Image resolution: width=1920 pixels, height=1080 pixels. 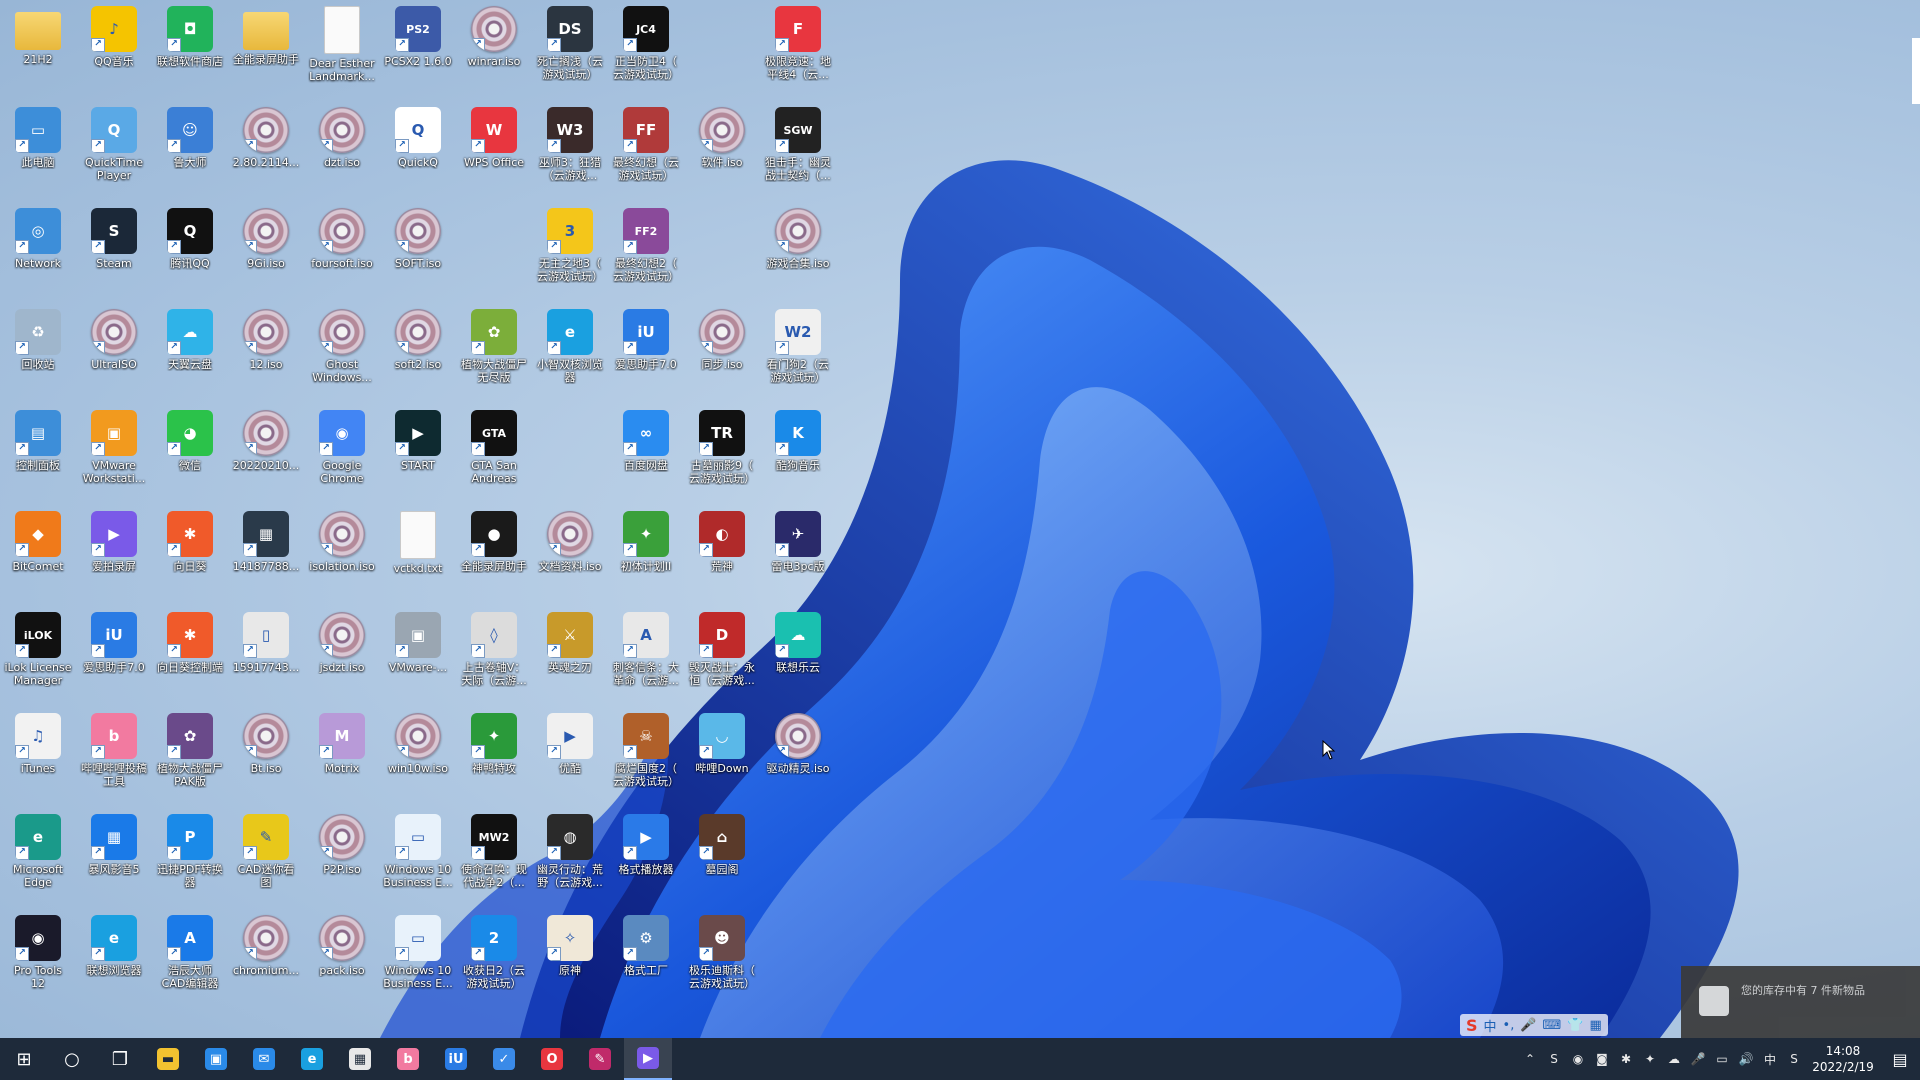 I want to click on tray-icon: 🎤, so click(x=1698, y=1059).